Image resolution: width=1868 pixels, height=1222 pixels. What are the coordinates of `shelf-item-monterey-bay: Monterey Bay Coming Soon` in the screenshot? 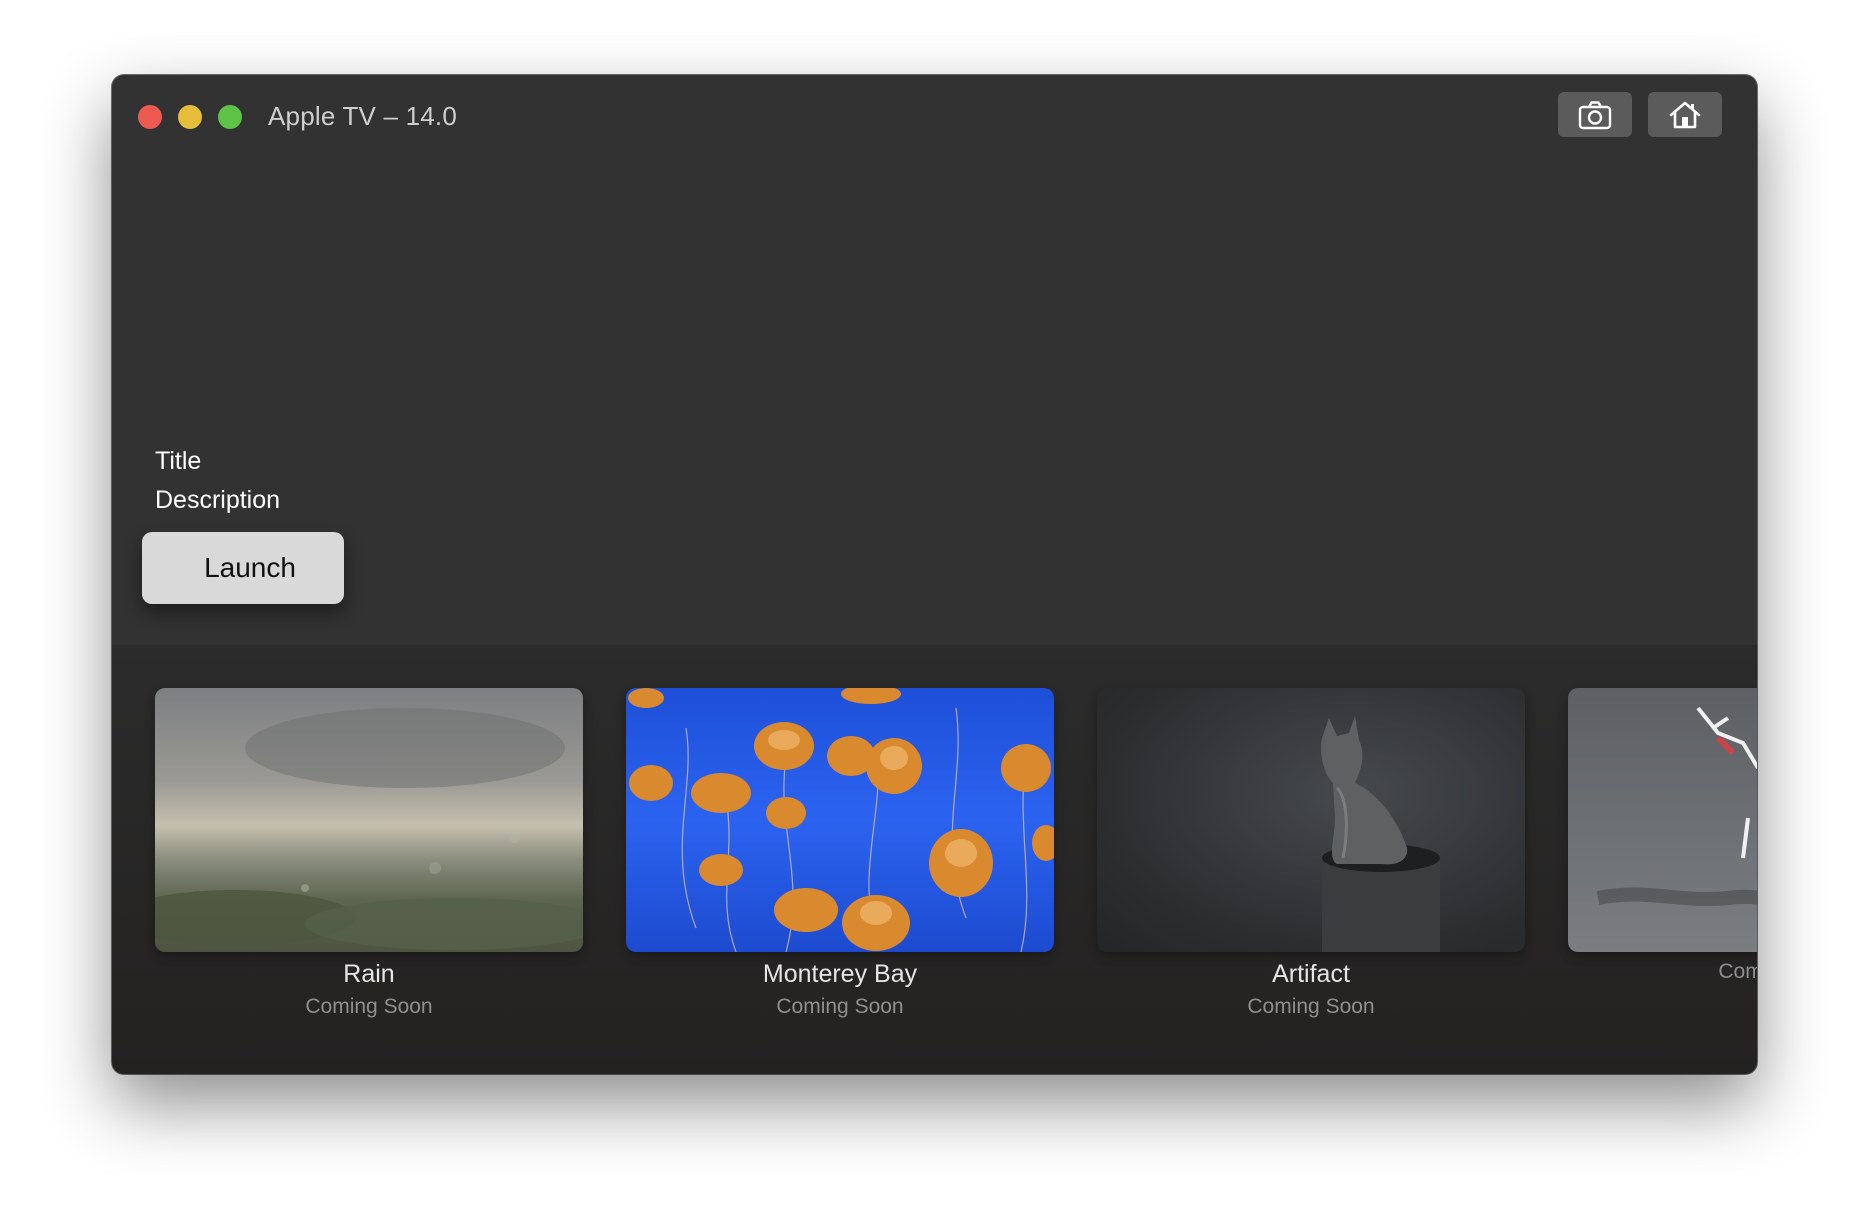 It's located at (840, 853).